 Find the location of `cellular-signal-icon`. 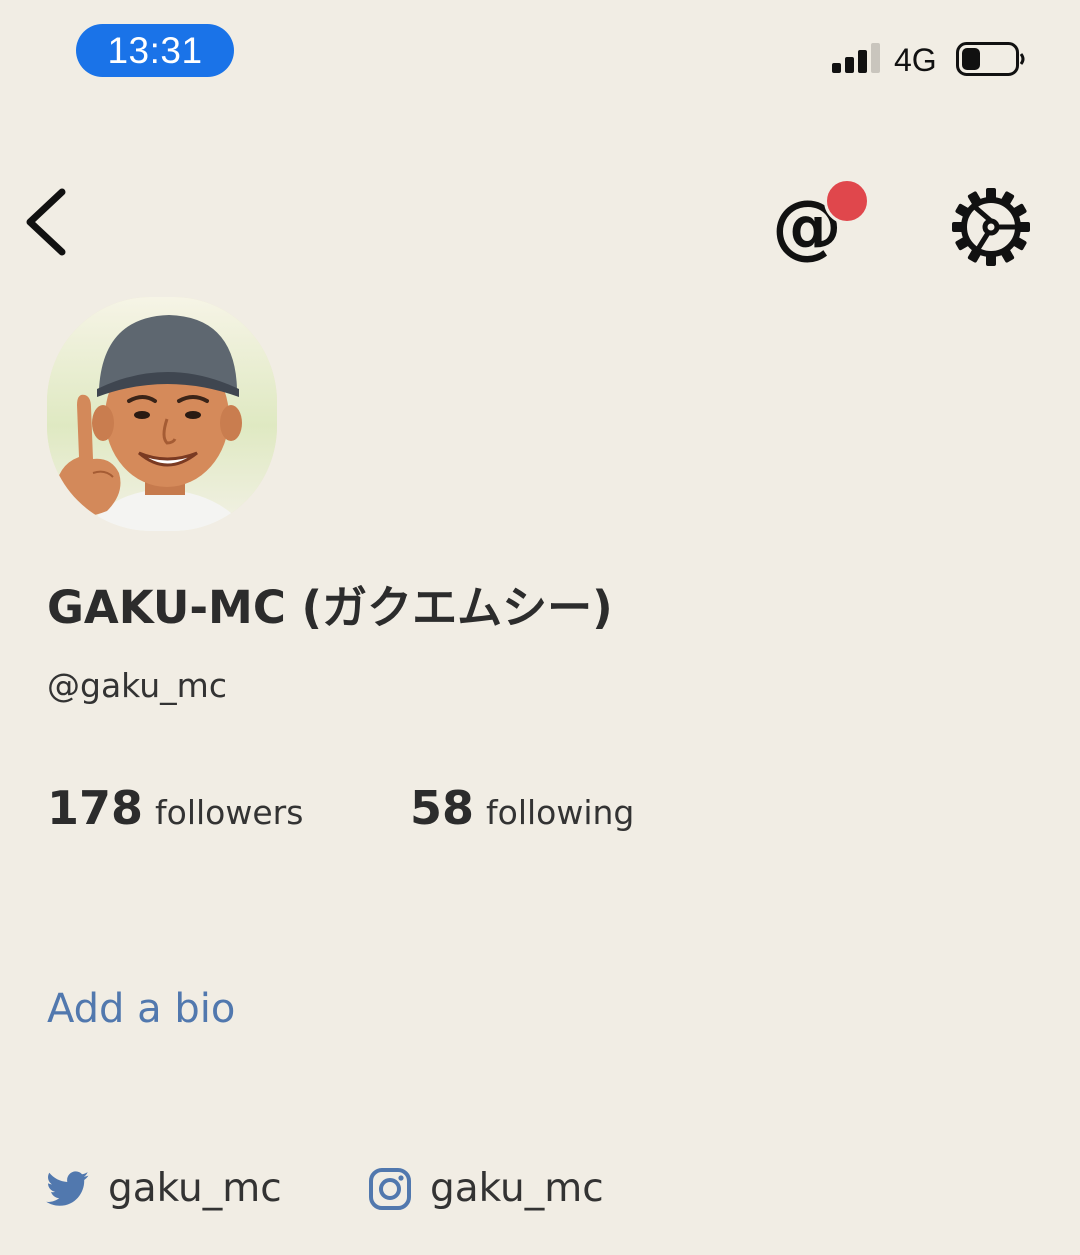

cellular-signal-icon is located at coordinates (856, 58).